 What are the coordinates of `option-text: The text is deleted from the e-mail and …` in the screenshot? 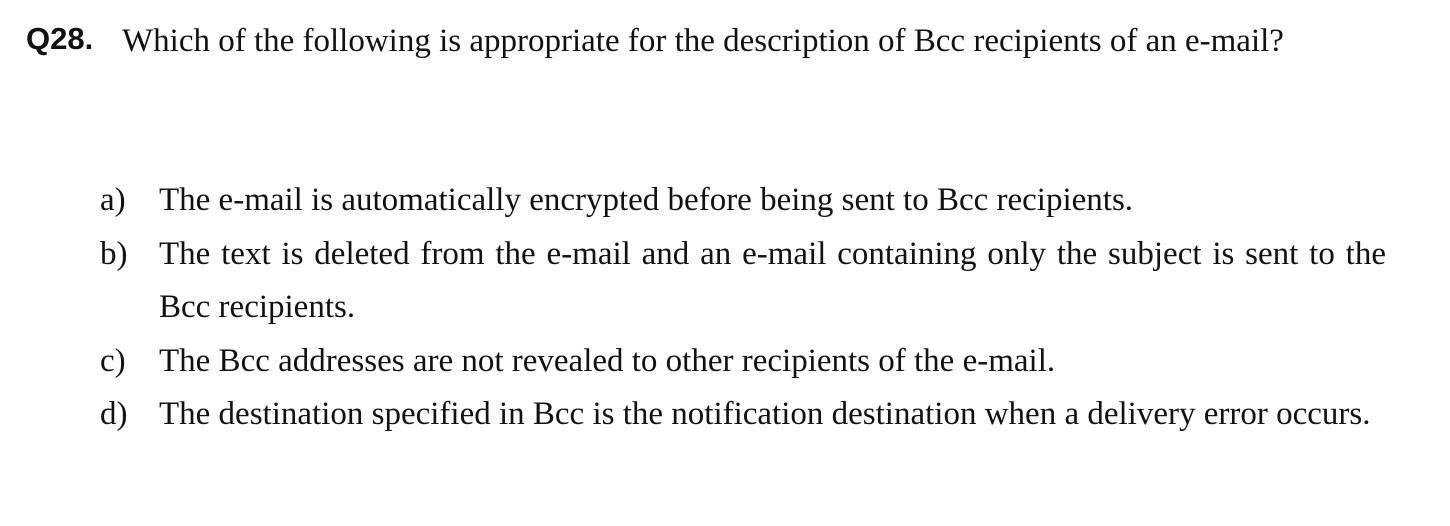 It's located at (772, 280).